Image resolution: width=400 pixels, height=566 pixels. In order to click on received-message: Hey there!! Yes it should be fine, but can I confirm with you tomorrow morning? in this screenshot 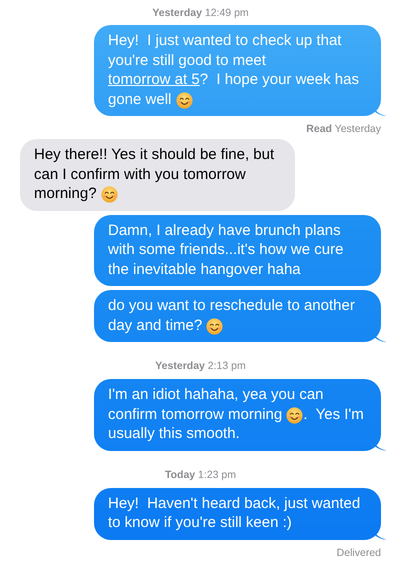, I will do `click(157, 174)`.